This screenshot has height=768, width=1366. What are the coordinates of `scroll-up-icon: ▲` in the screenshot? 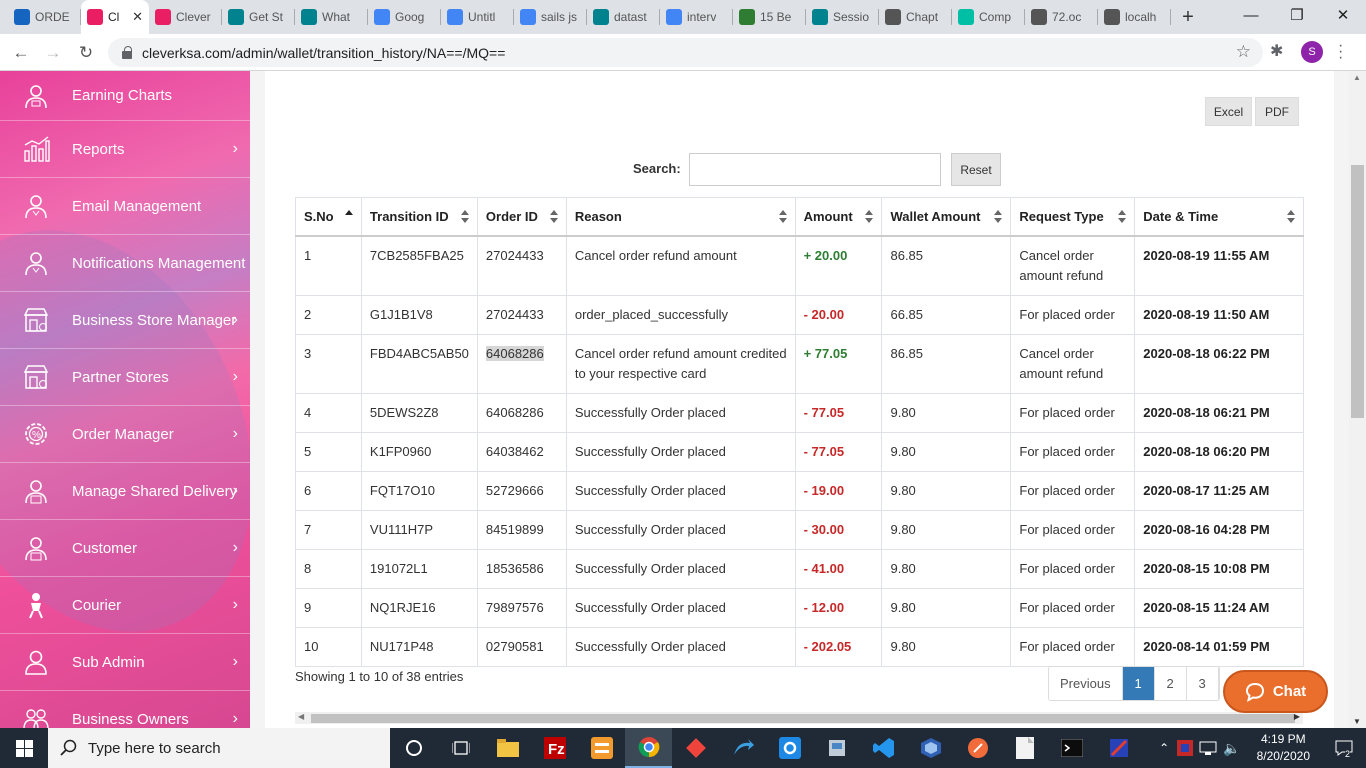 It's located at (1357, 77).